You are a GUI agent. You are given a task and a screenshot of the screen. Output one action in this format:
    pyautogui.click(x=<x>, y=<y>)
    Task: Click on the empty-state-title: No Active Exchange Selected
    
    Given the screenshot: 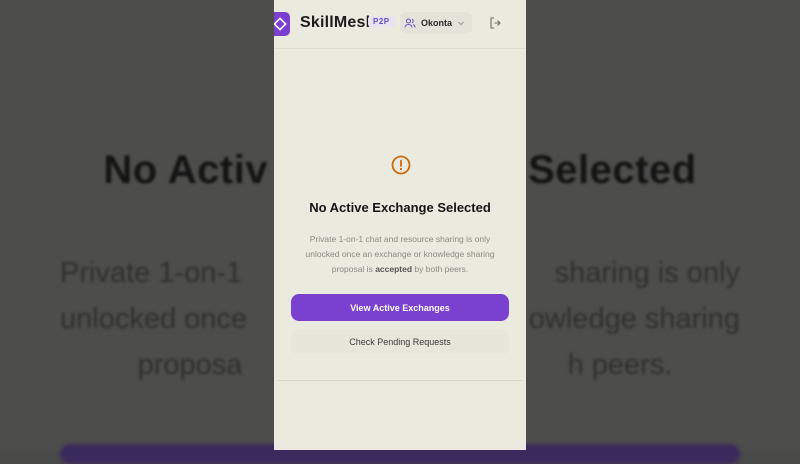 What is the action you would take?
    pyautogui.click(x=400, y=207)
    